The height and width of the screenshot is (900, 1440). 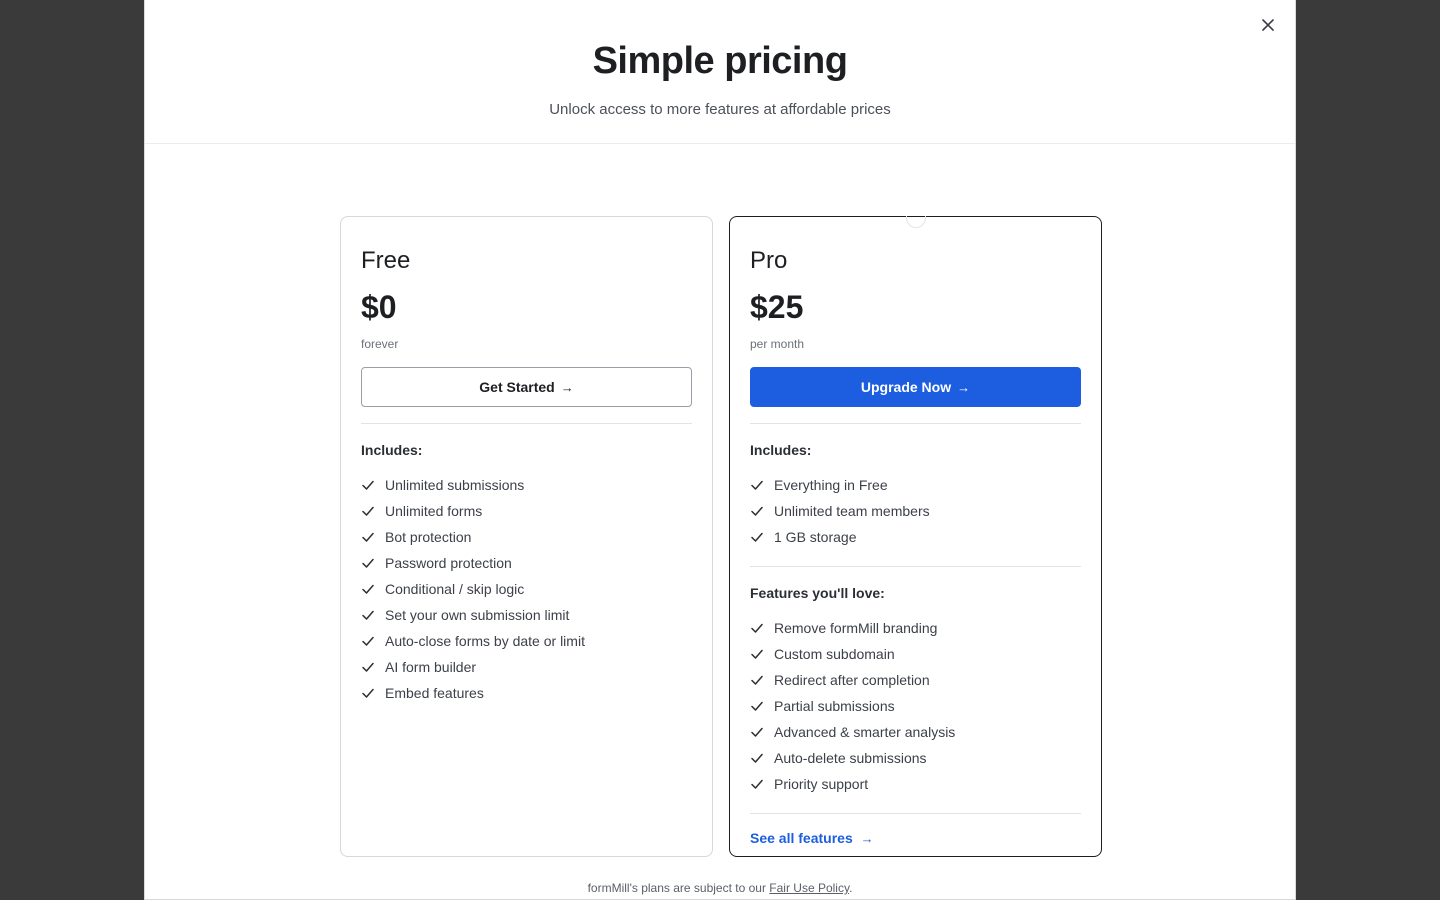 I want to click on feature-item: Custom subdomain, so click(x=915, y=654).